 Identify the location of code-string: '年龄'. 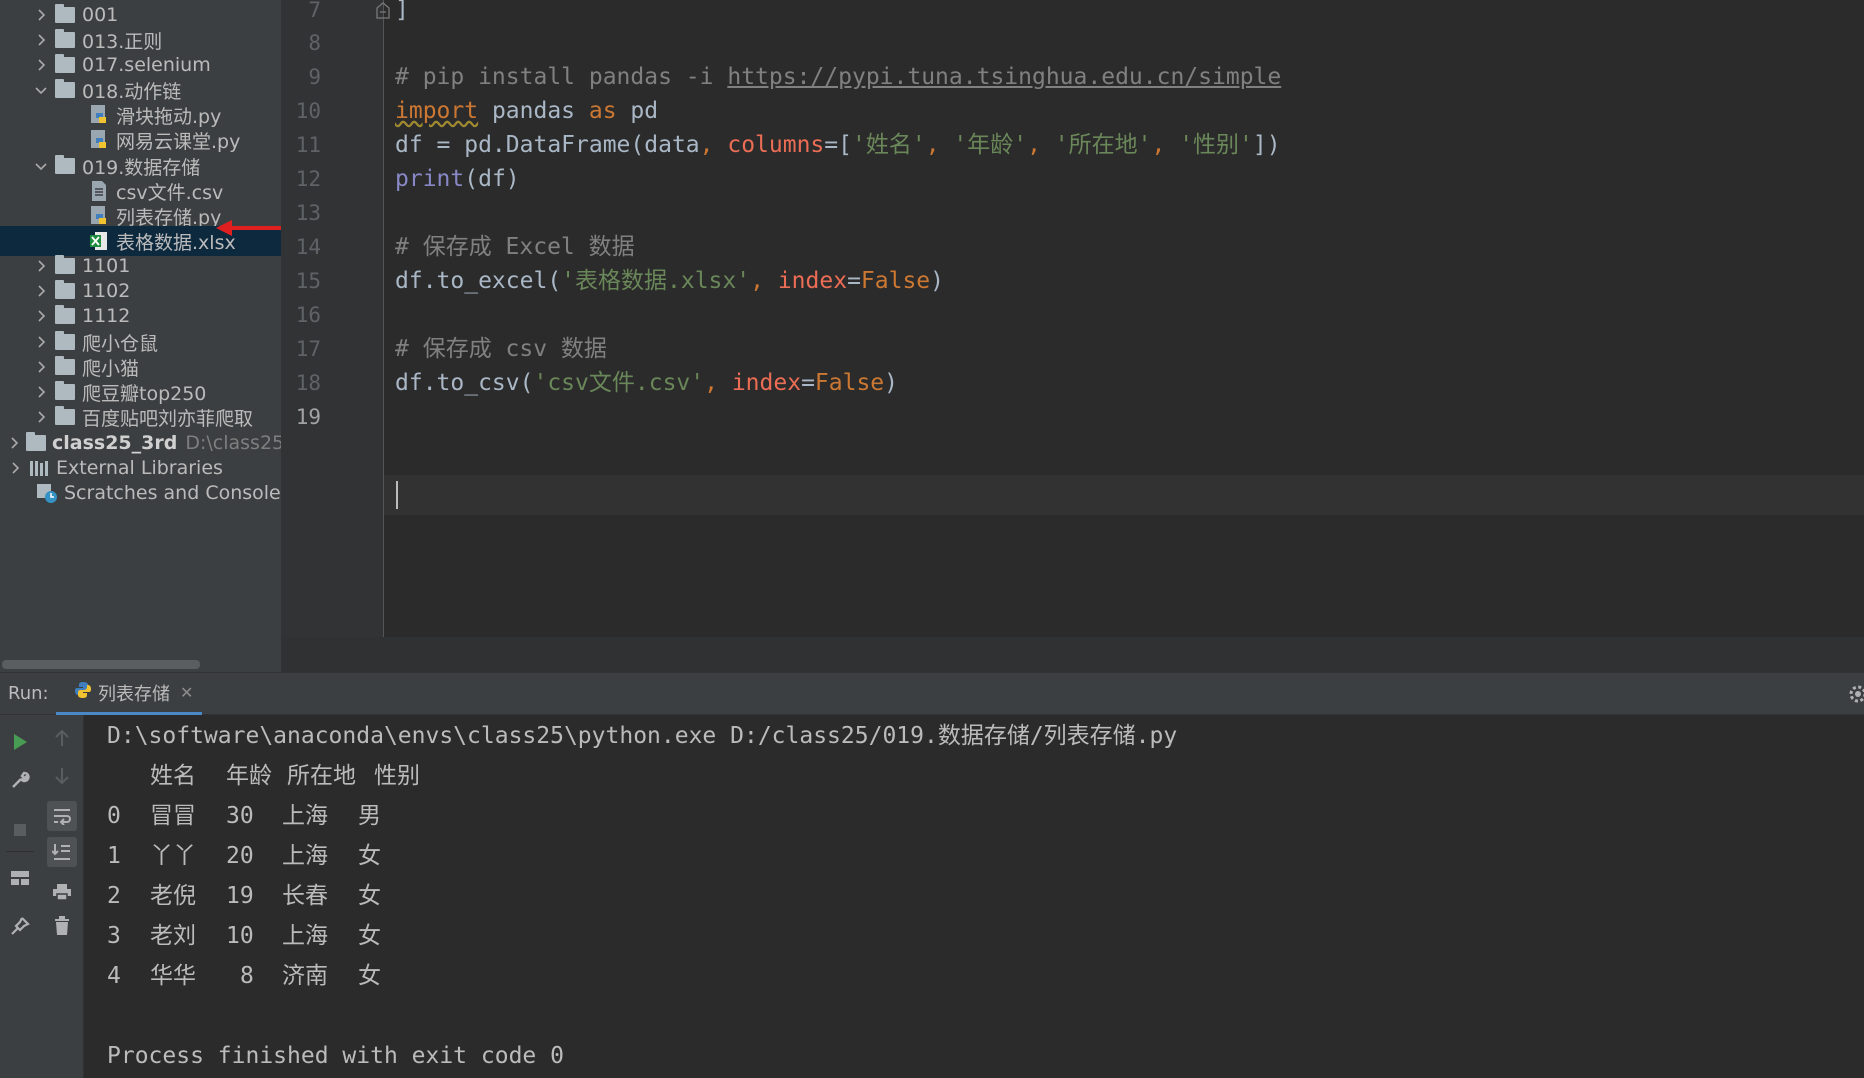
(990, 145).